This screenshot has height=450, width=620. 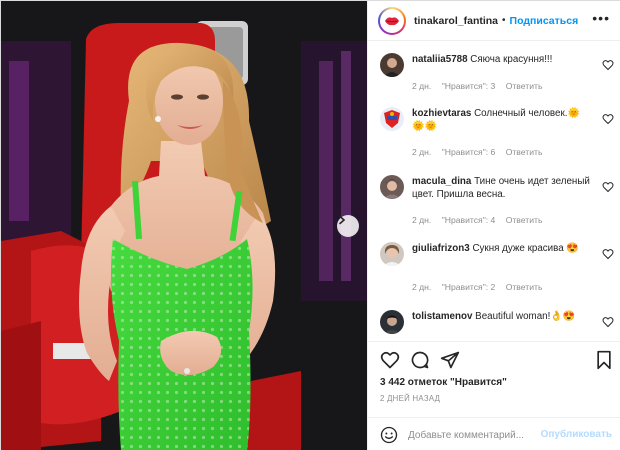 I want to click on post-header: tinakarol_fantina • Подписаться •••, so click(x=494, y=21).